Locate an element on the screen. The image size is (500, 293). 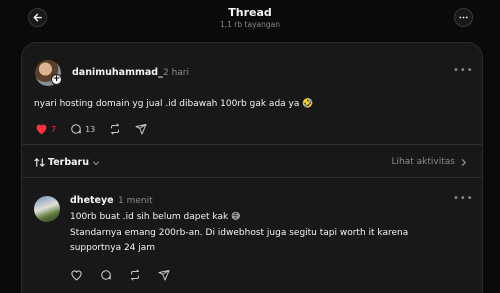
share-button is located at coordinates (141, 129).